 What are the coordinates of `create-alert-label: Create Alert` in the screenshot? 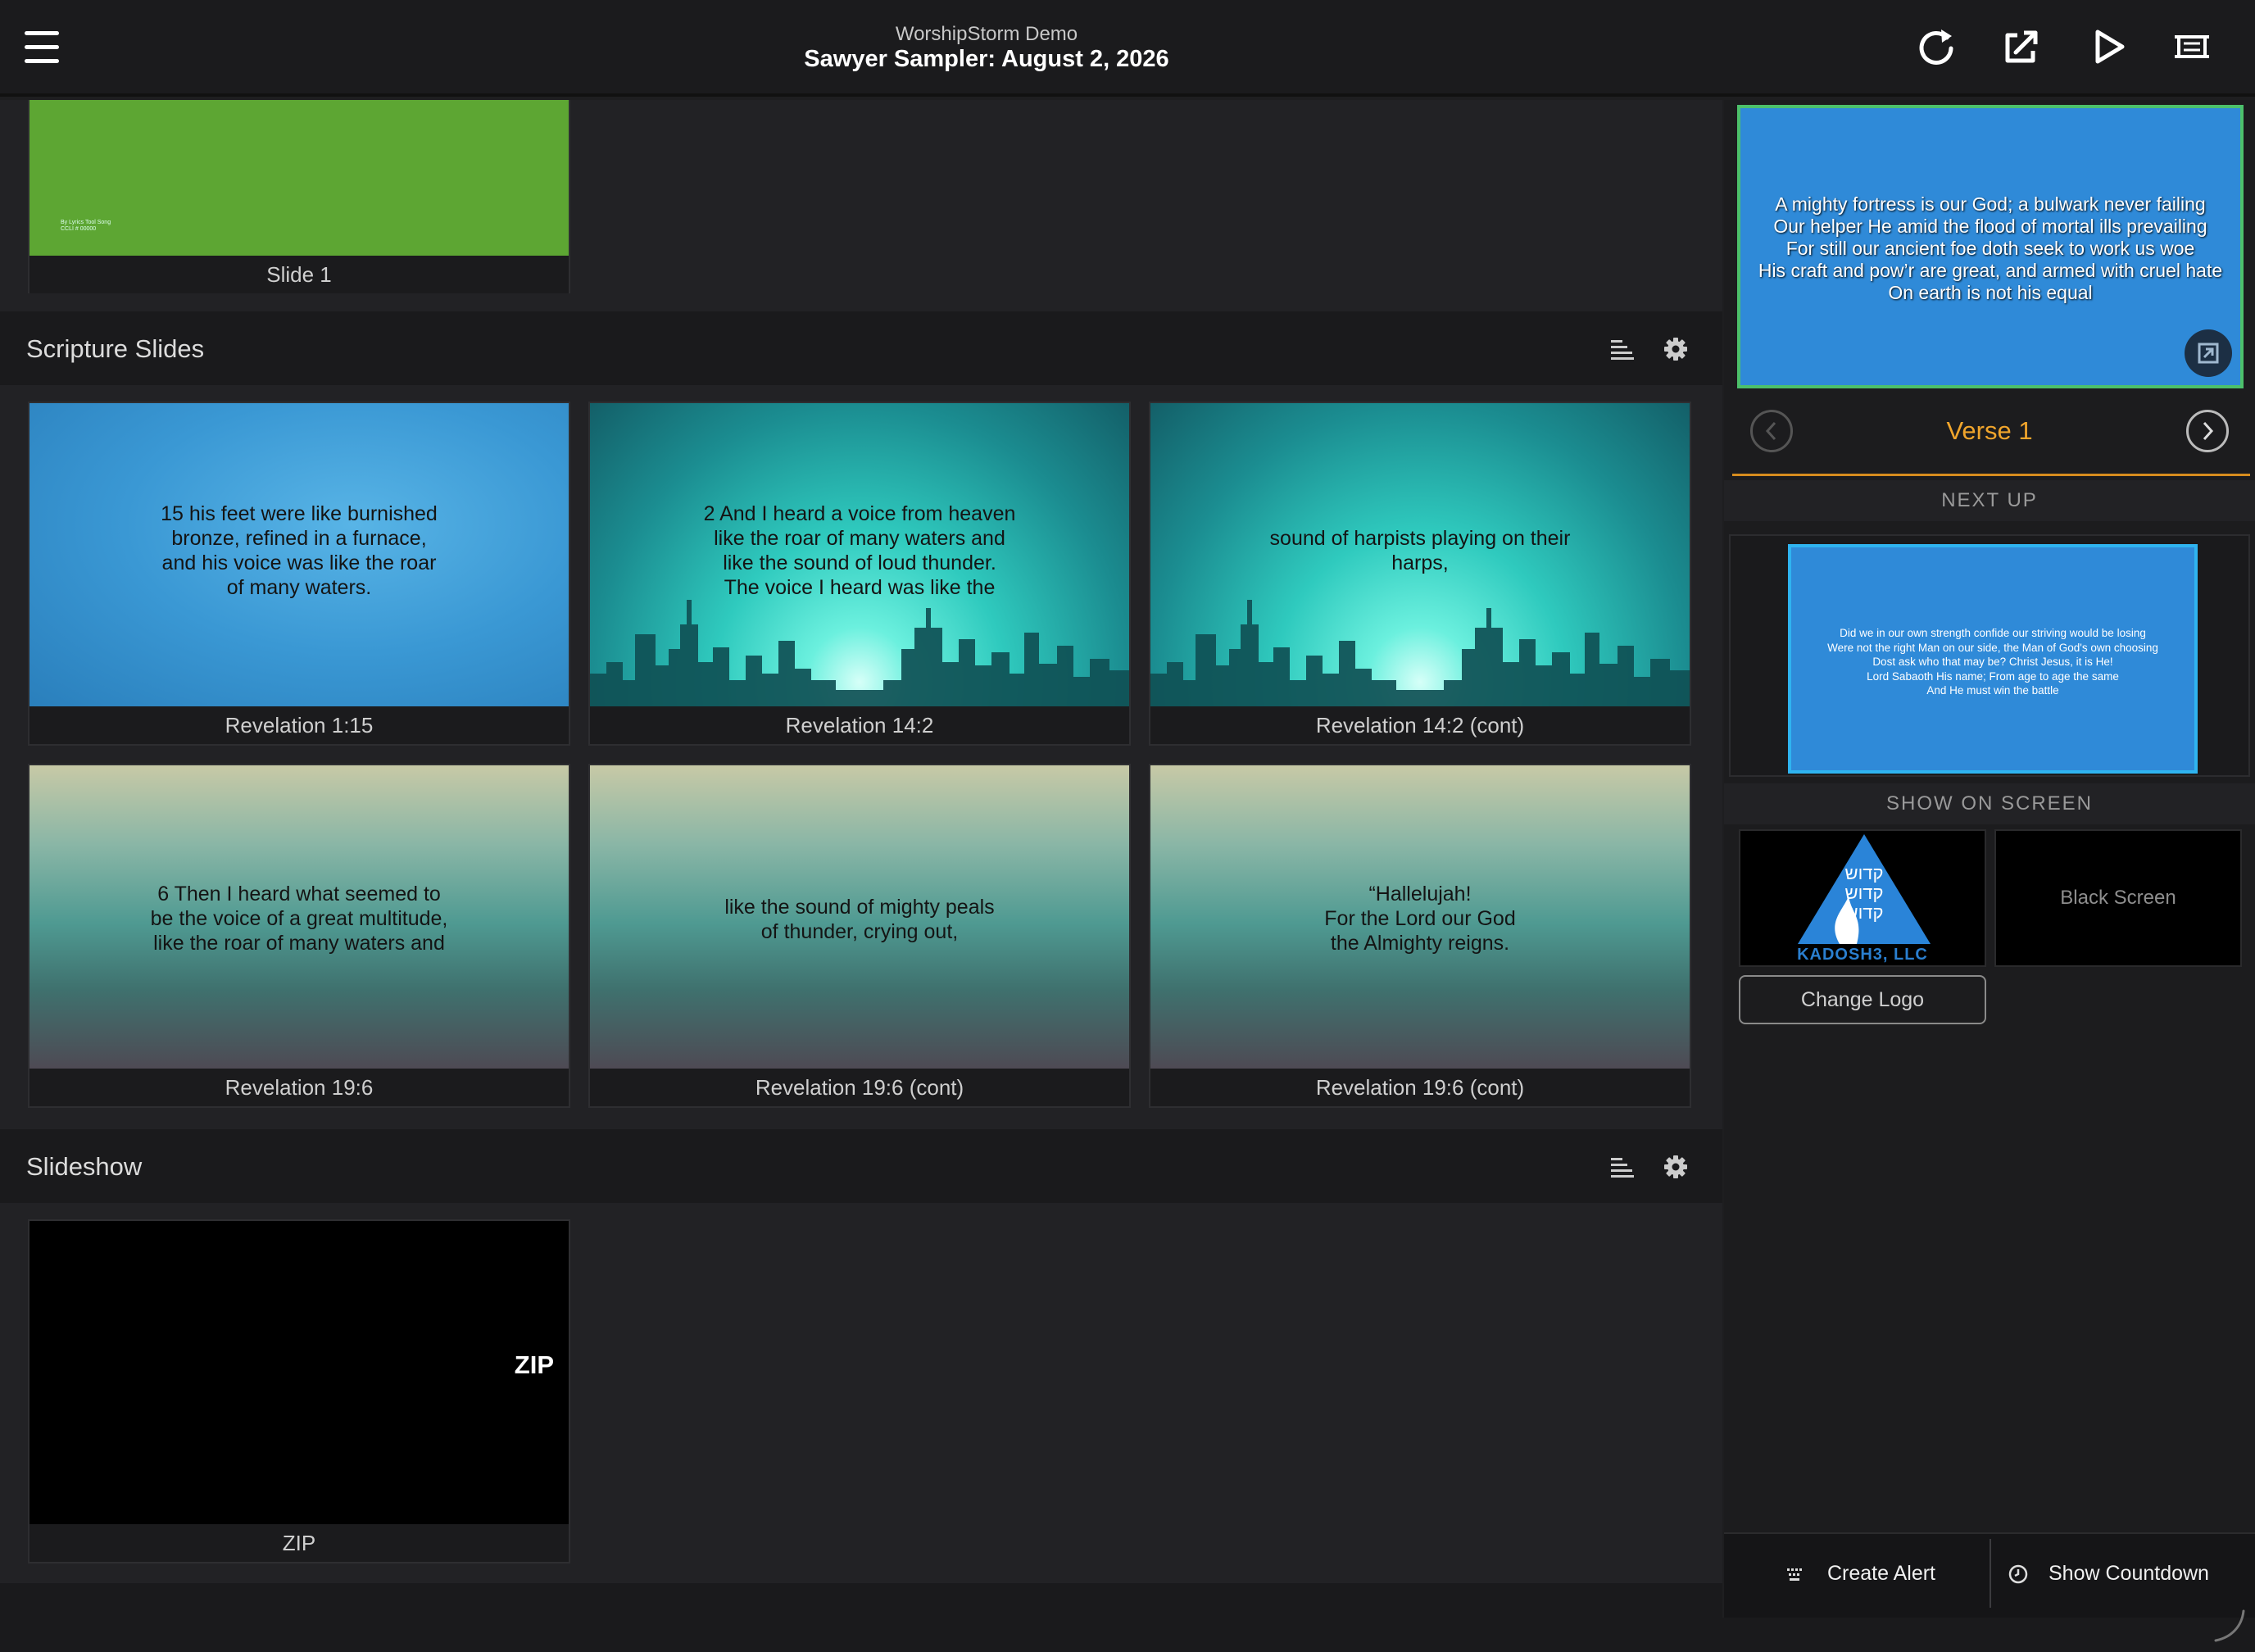 It's located at (1882, 1573).